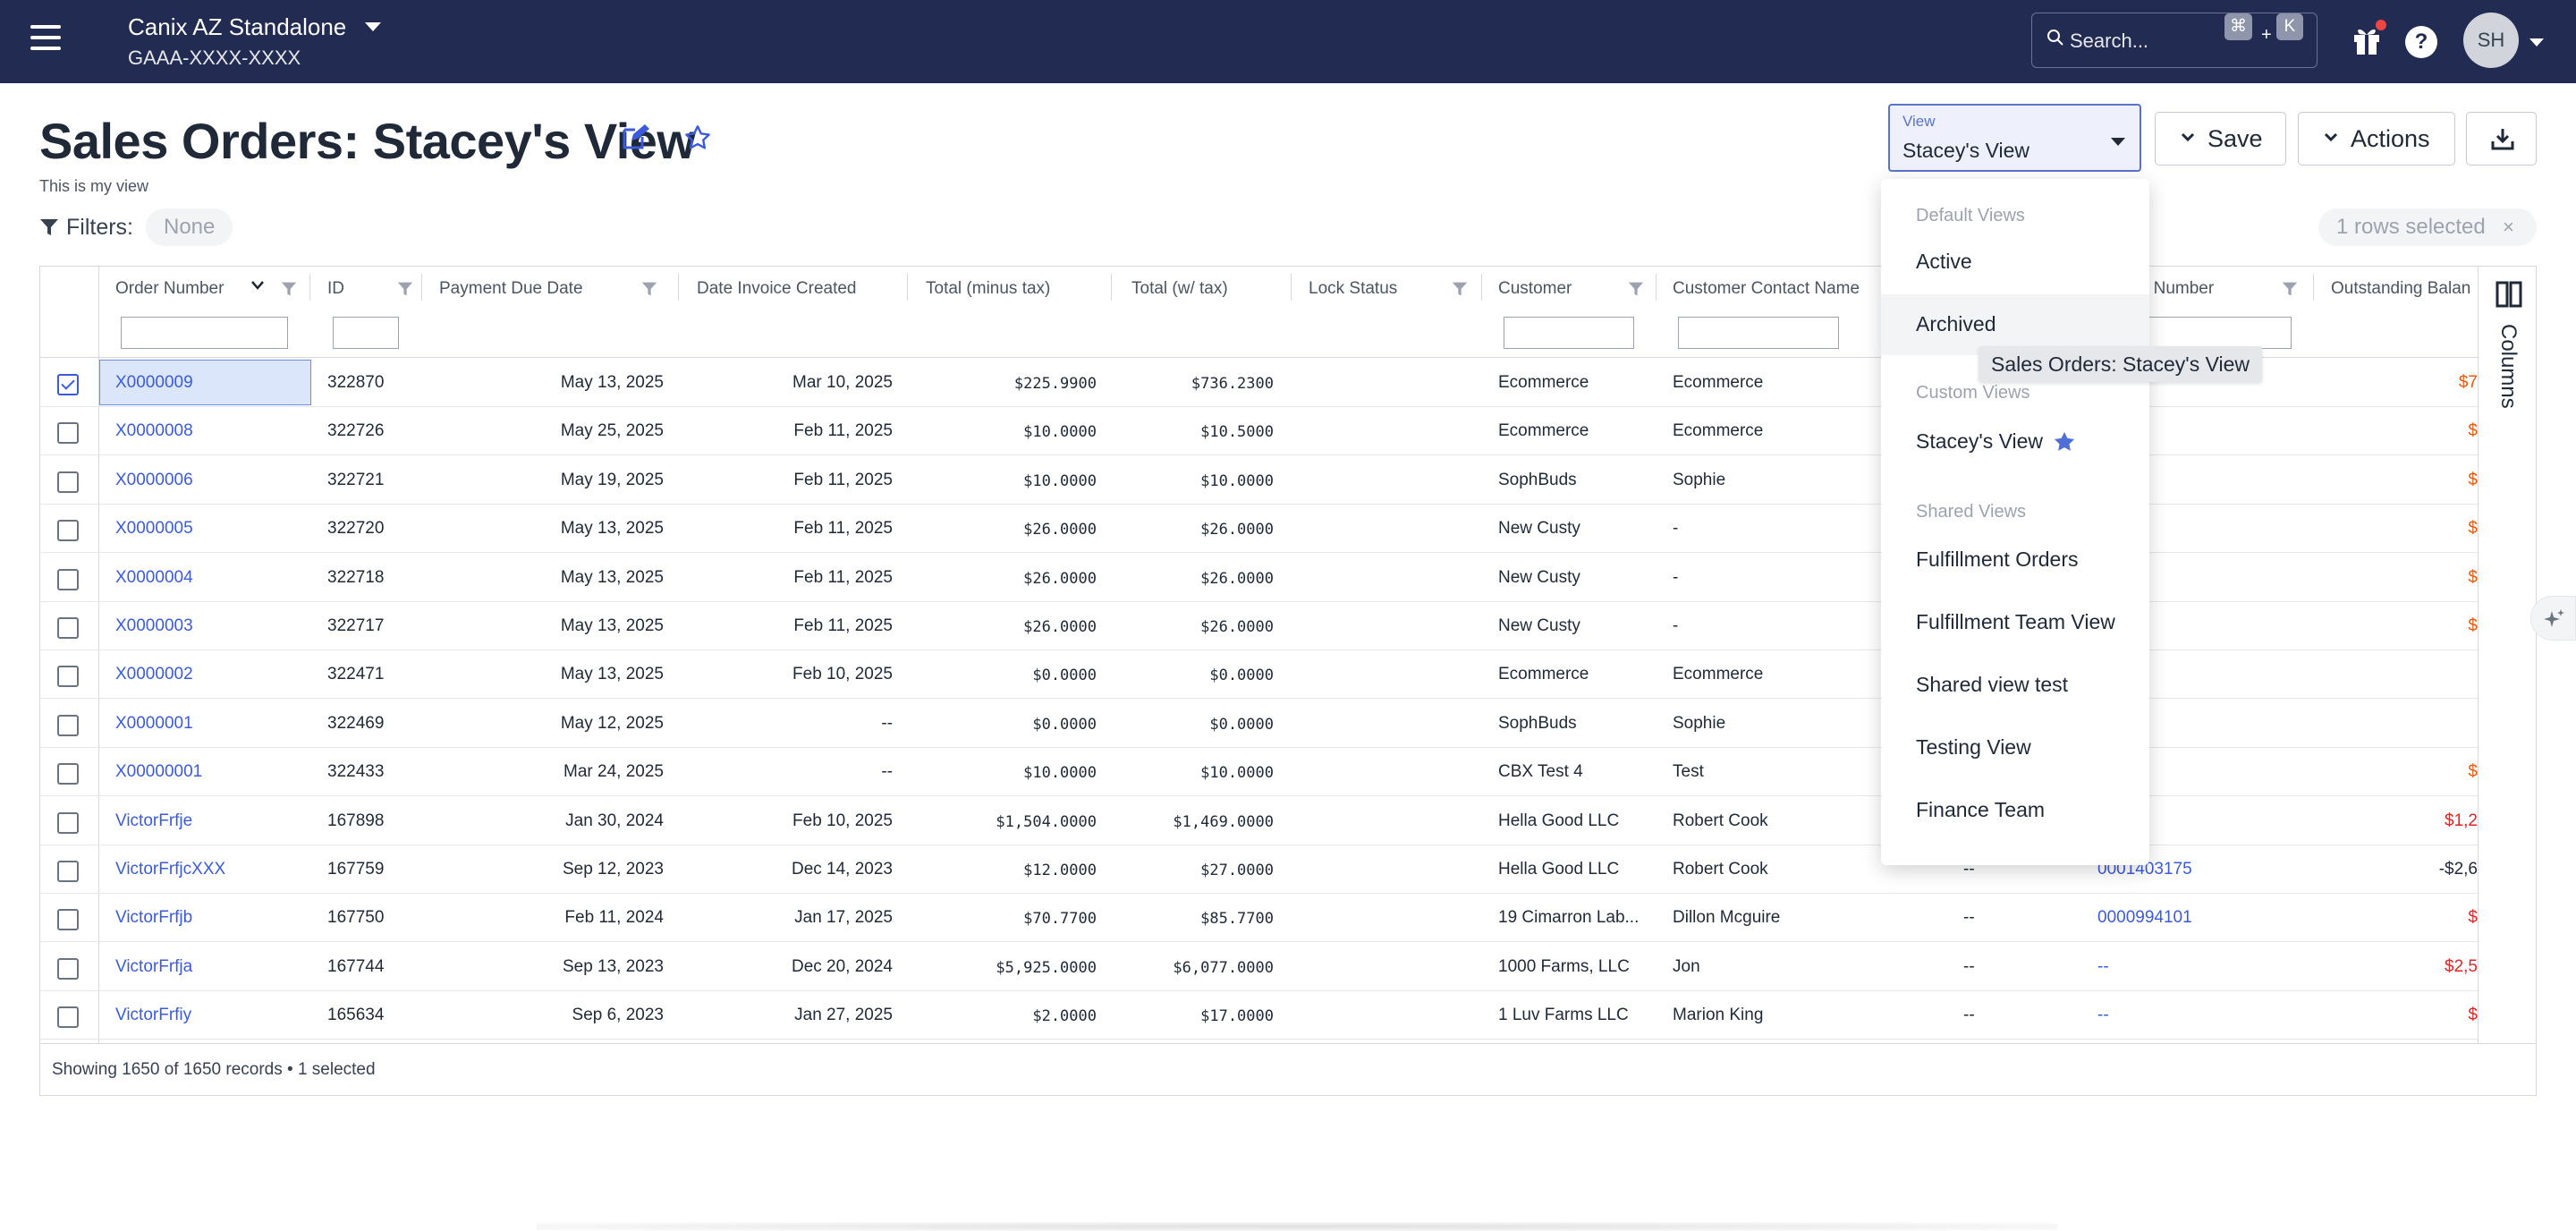 Image resolution: width=2576 pixels, height=1231 pixels. What do you see at coordinates (214, 58) in the screenshot?
I see `organization-id: GAAA-XXXX-XXXX` at bounding box center [214, 58].